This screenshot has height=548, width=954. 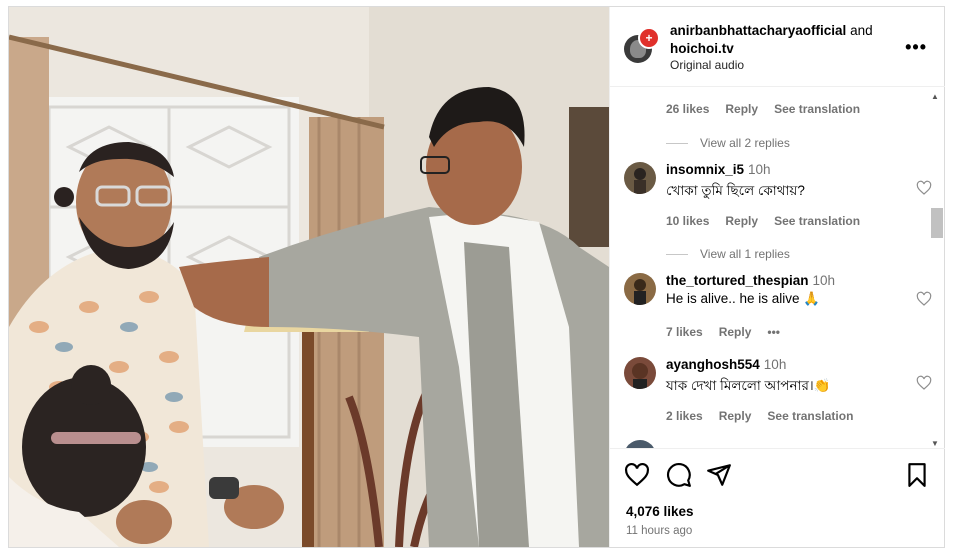 I want to click on comments-scrollbar: ▲ ▼, so click(x=936, y=268).